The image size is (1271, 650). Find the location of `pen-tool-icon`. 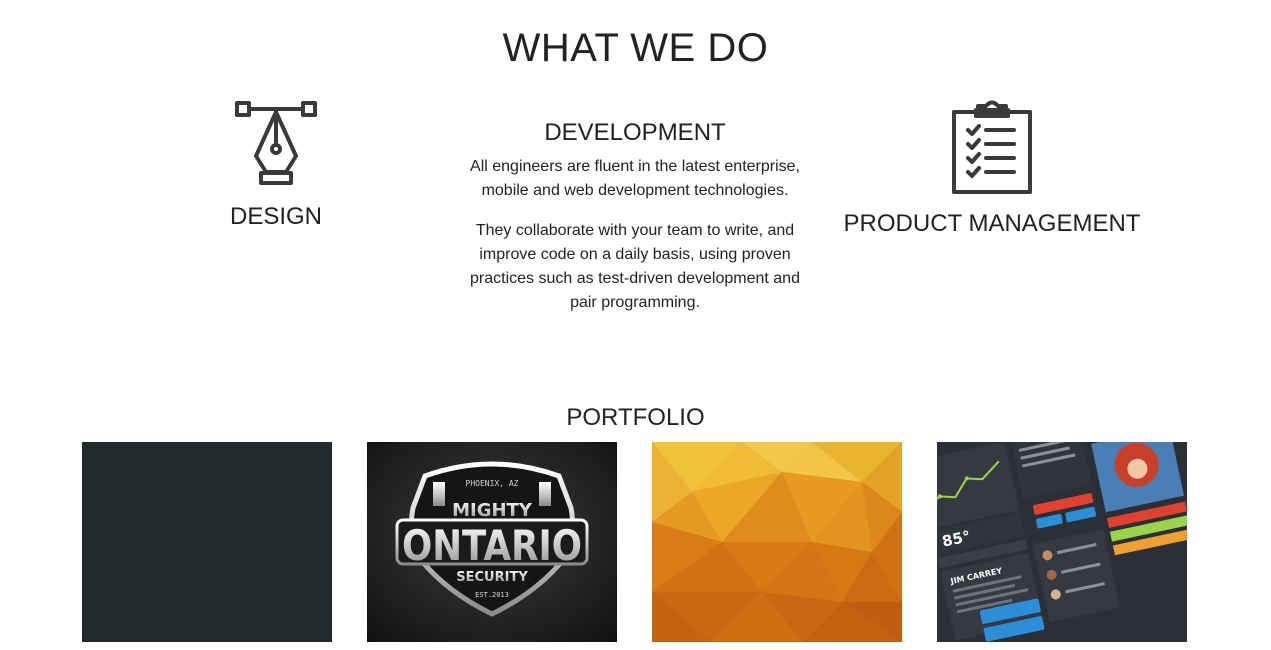

pen-tool-icon is located at coordinates (276, 143).